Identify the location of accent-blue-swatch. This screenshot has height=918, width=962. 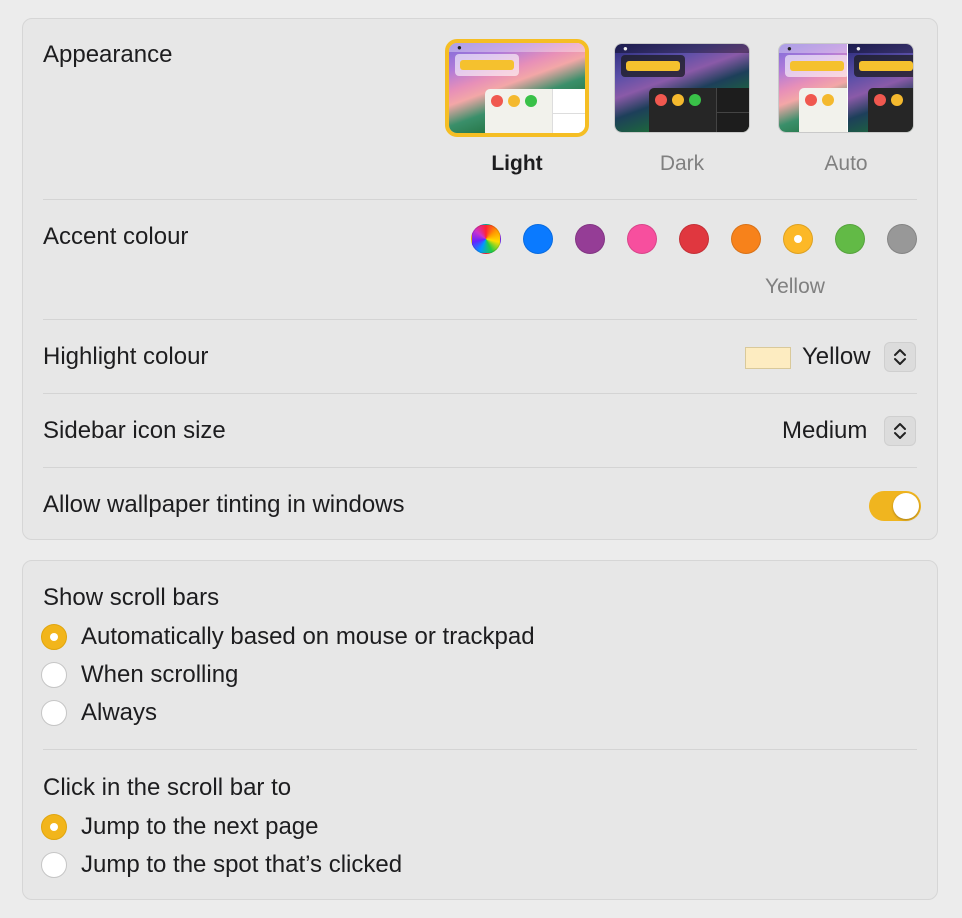
(538, 239).